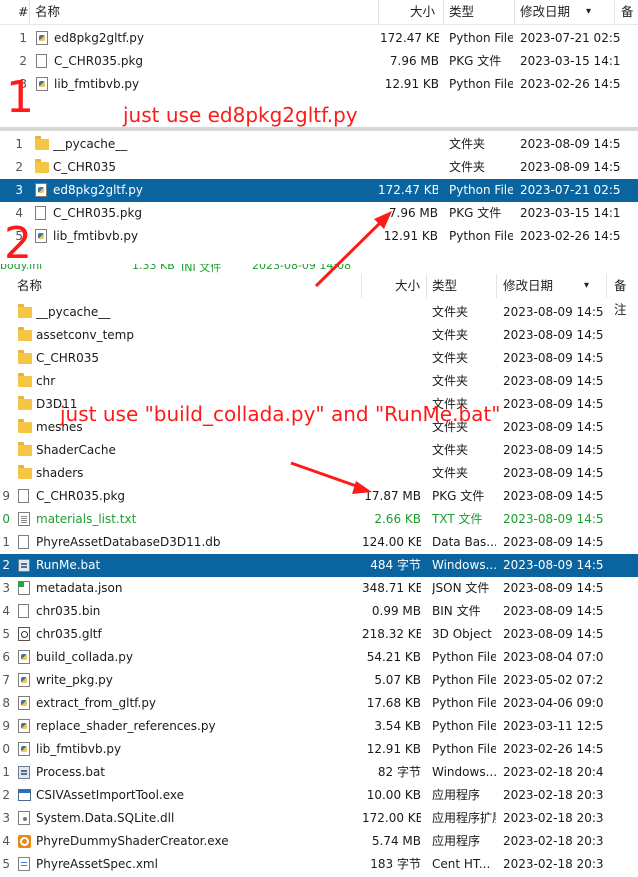 Image resolution: width=638 pixels, height=877 pixels. Describe the element at coordinates (353, 249) in the screenshot. I see `arrow-to-pkg-size` at that location.